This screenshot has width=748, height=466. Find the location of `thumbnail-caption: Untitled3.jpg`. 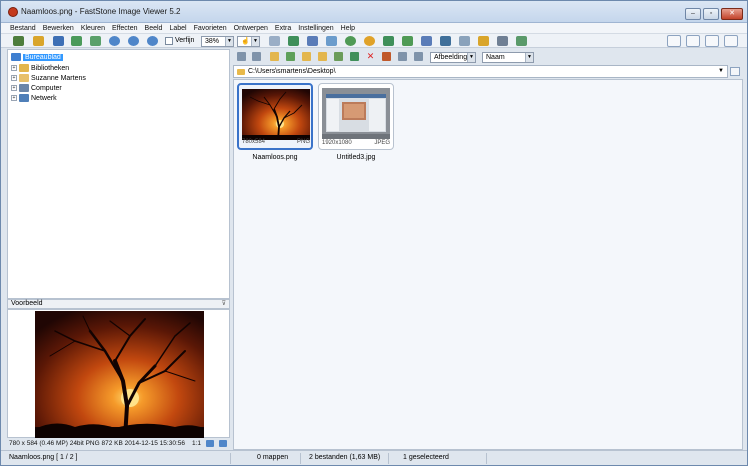

thumbnail-caption: Untitled3.jpg is located at coordinates (356, 157).